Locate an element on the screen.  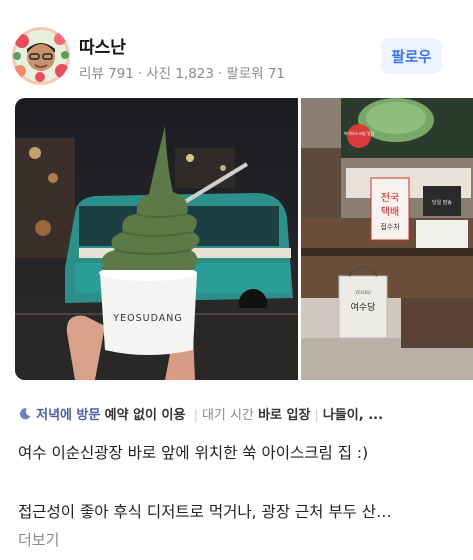
sign-board-line-3: 접수처 is located at coordinates (389, 226).